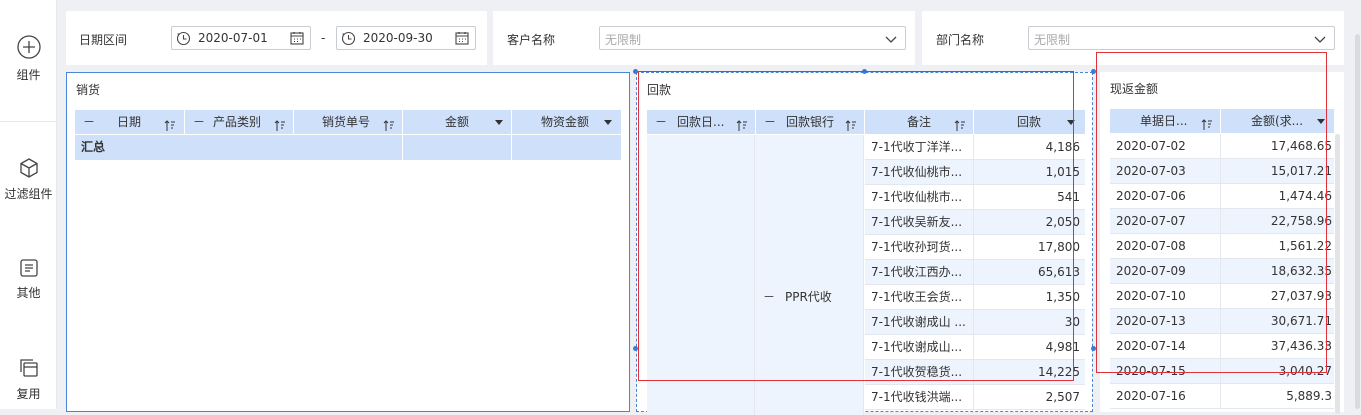 The width and height of the screenshot is (1361, 415). Describe the element at coordinates (28, 293) in the screenshot. I see `sidebar-item-label: 其他` at that location.